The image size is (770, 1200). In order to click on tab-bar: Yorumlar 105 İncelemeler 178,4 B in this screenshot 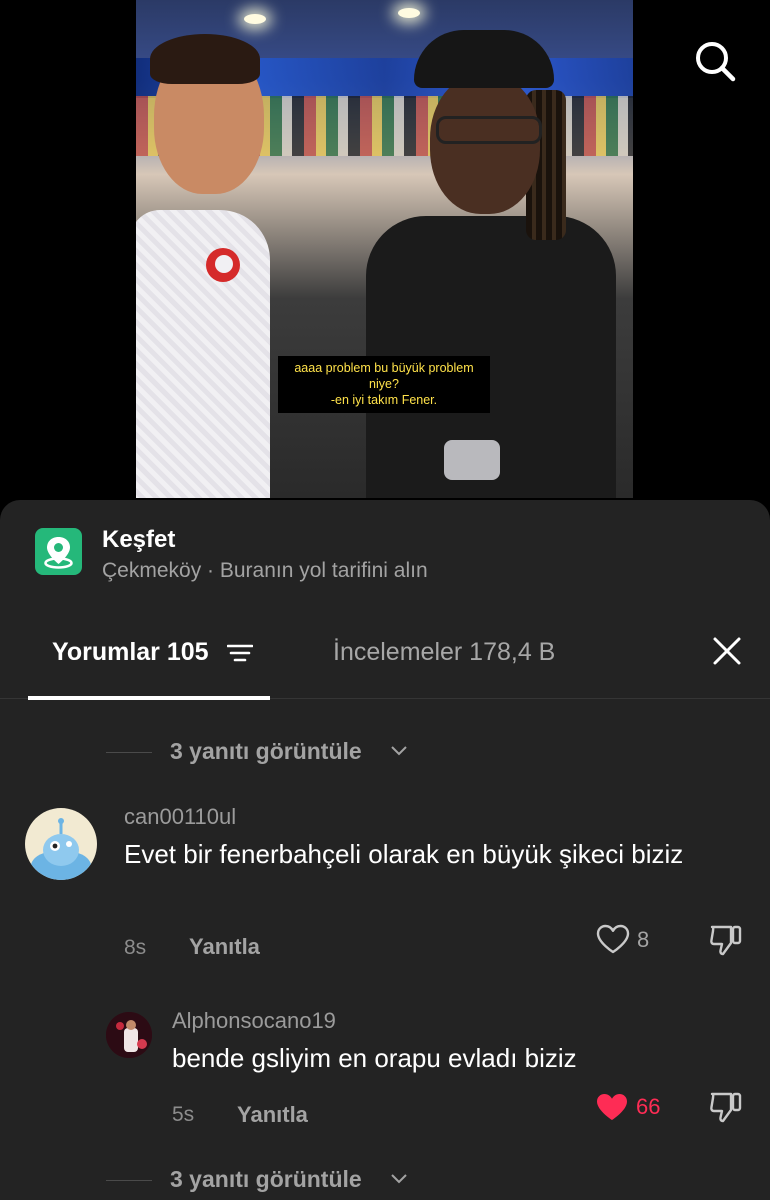, I will do `click(385, 659)`.